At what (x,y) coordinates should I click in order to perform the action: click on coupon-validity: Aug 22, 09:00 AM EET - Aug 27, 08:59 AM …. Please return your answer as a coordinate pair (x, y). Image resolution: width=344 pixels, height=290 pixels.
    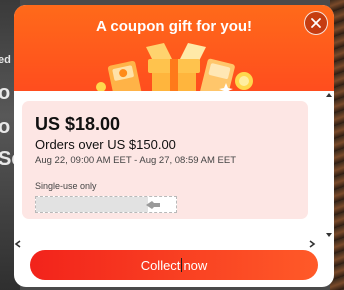
    Looking at the image, I should click on (136, 160).